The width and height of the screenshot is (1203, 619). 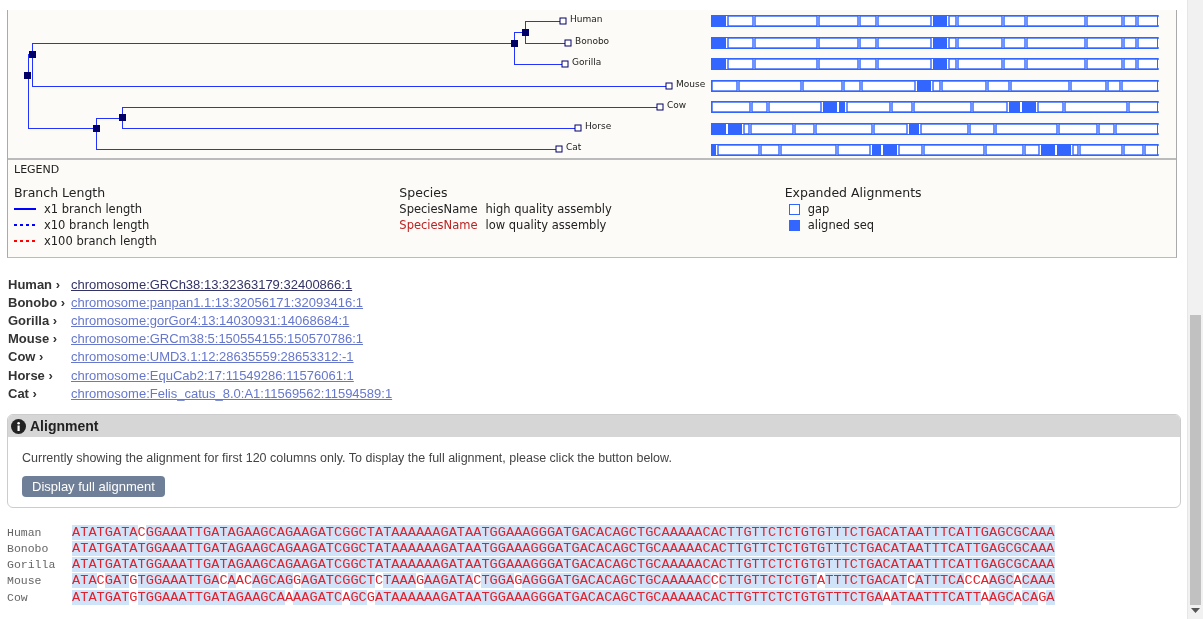 What do you see at coordinates (586, 19) in the screenshot?
I see `species-label: Human` at bounding box center [586, 19].